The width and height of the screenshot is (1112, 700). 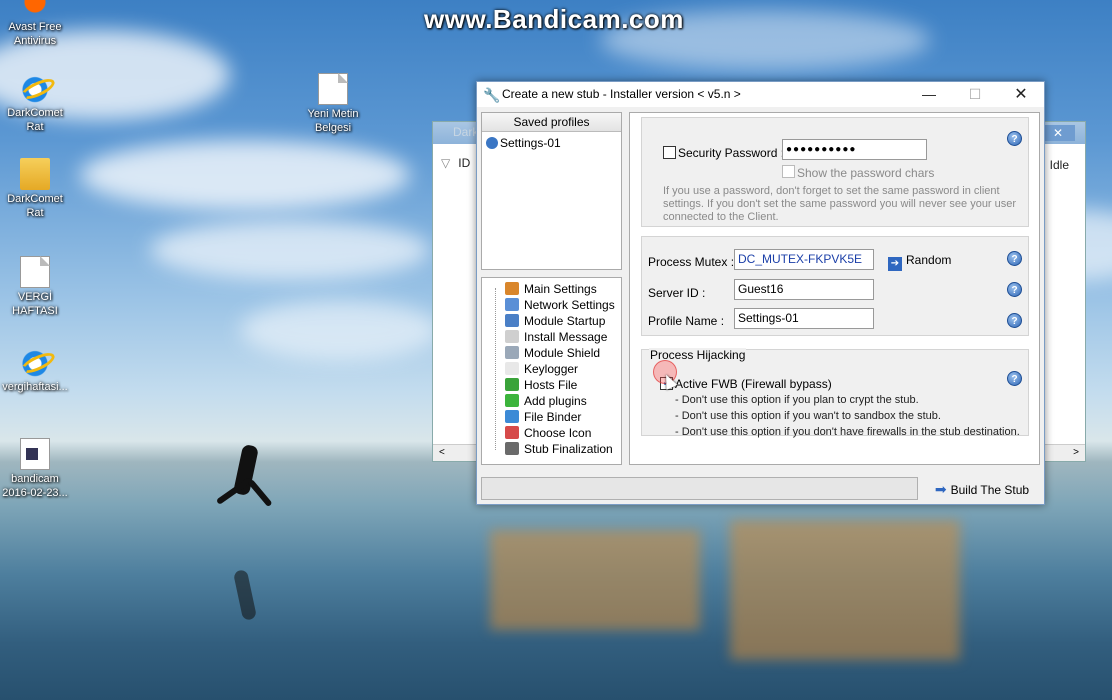 I want to click on nav-item-label: Add plugins, so click(x=555, y=401).